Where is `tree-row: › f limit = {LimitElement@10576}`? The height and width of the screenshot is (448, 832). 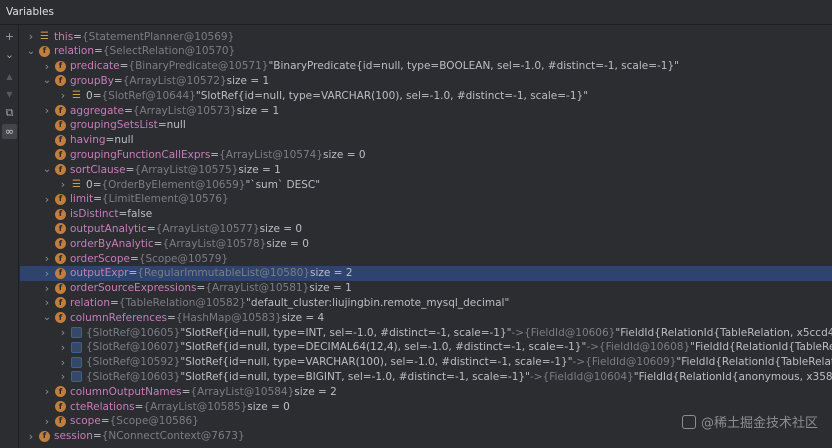 tree-row: › f limit = {LimitElement@10576} is located at coordinates (426, 199).